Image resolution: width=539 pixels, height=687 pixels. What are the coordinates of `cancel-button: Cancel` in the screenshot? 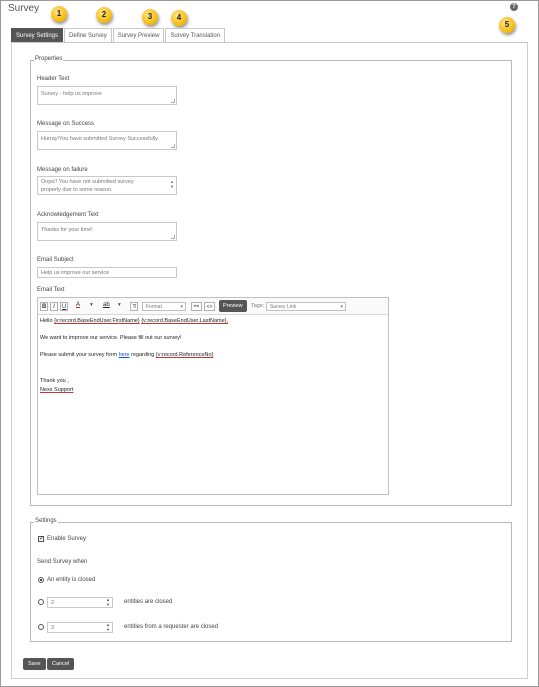 It's located at (61, 664).